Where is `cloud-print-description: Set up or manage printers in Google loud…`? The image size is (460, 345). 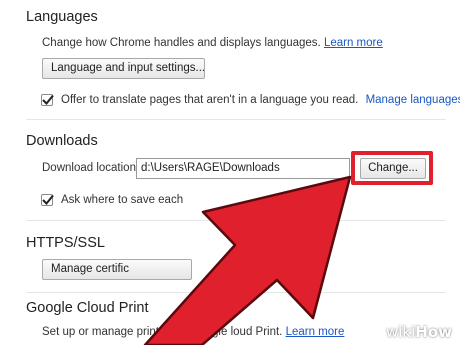 cloud-print-description: Set up or manage printers in Google loud… is located at coordinates (193, 332).